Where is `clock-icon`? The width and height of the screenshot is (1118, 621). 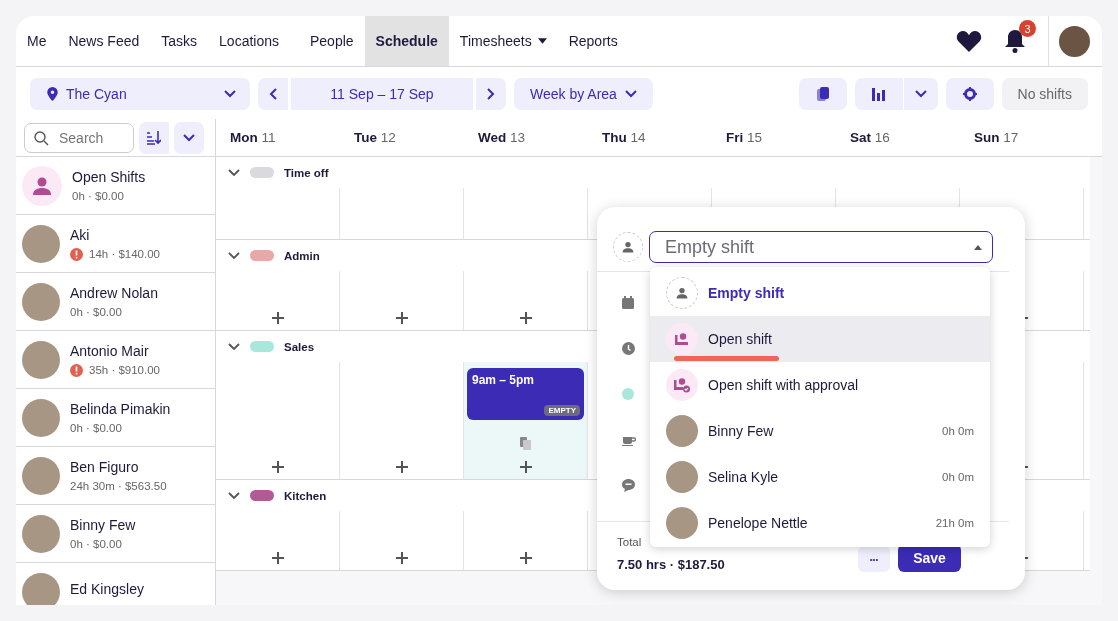
clock-icon is located at coordinates (628, 348).